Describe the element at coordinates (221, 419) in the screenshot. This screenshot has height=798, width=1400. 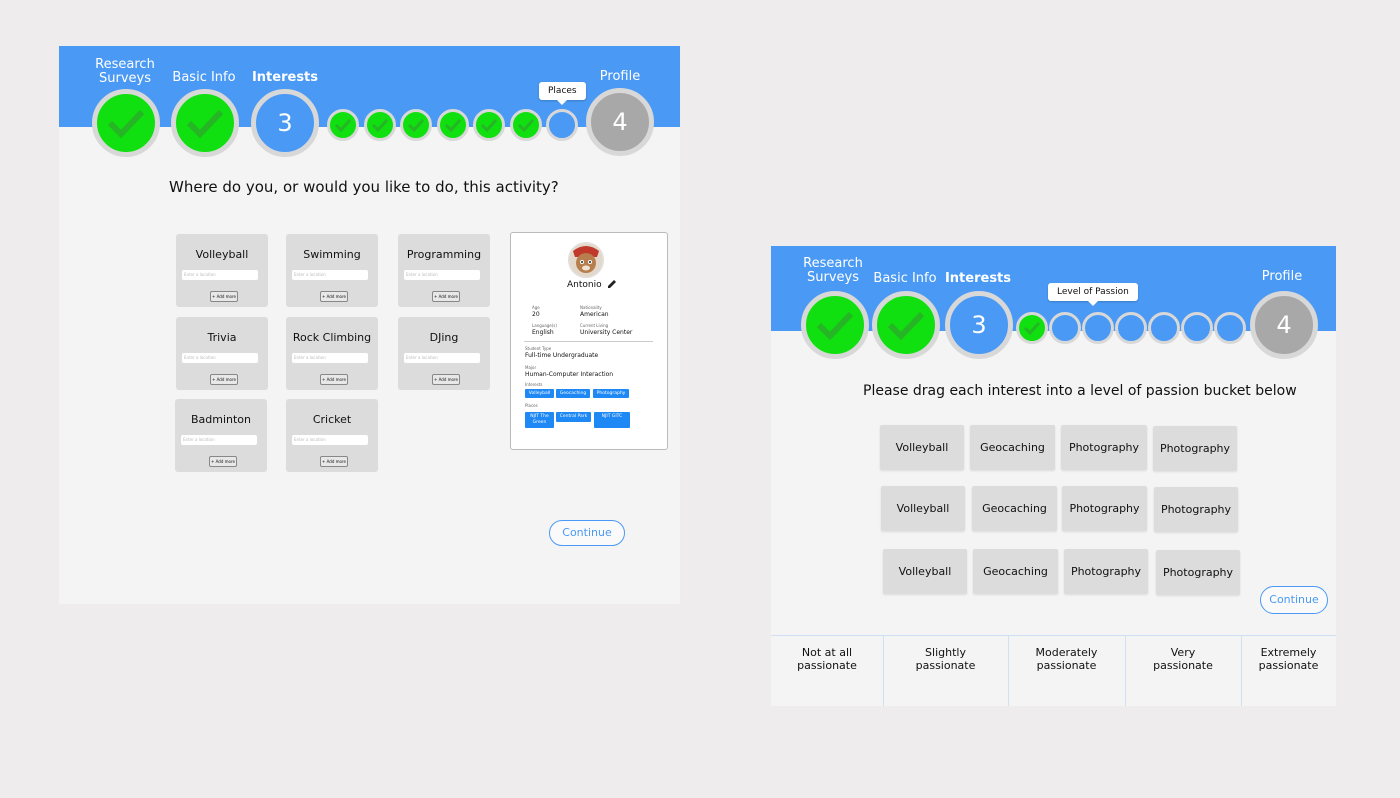
I see `activity-name: Badminton` at that location.